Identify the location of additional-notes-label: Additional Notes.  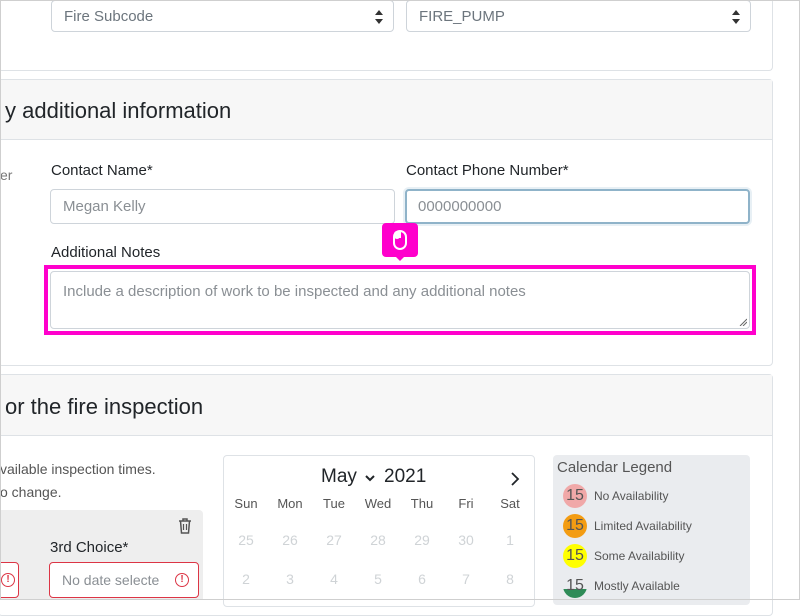
(106, 252).